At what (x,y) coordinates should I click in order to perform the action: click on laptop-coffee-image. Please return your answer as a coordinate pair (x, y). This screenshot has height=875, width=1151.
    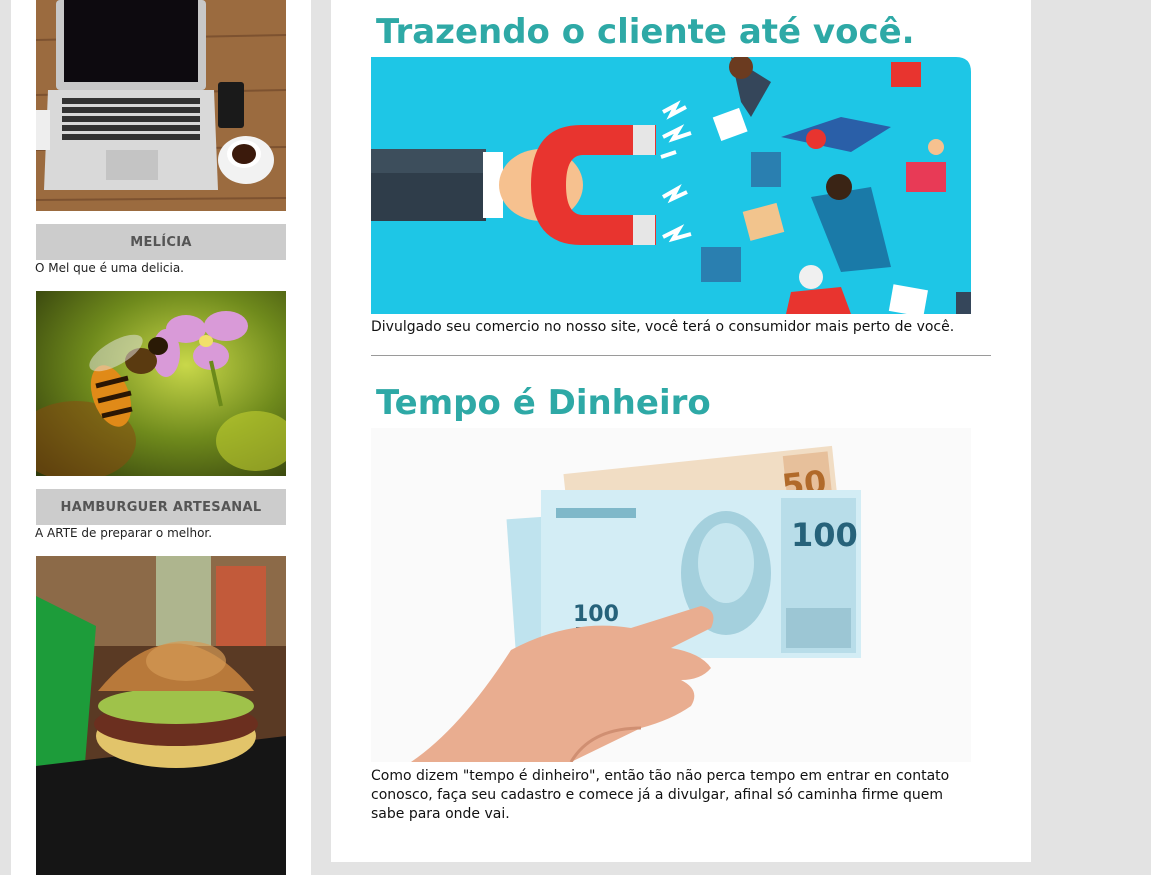
    Looking at the image, I should click on (161, 105).